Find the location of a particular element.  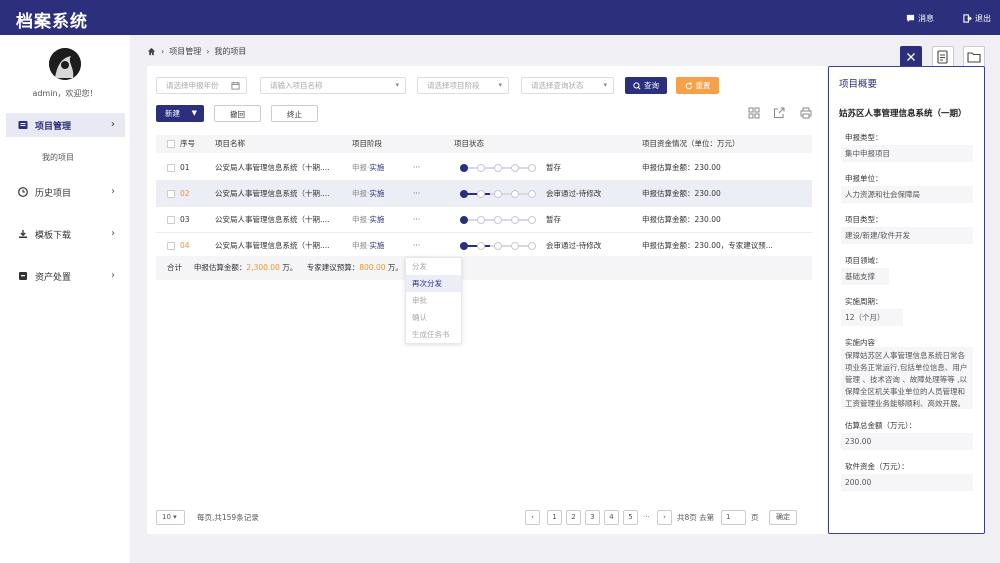

status-progress is located at coordinates (498, 194).